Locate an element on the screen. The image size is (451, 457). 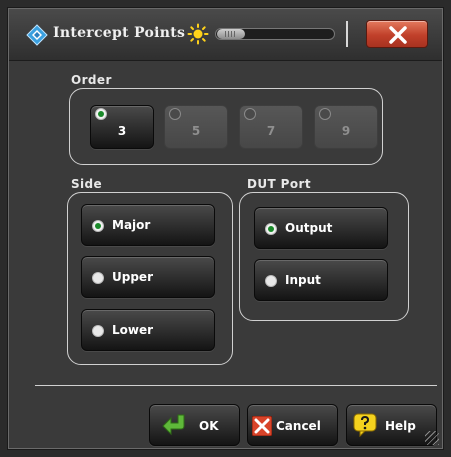
ok-button: OK is located at coordinates (194, 425).